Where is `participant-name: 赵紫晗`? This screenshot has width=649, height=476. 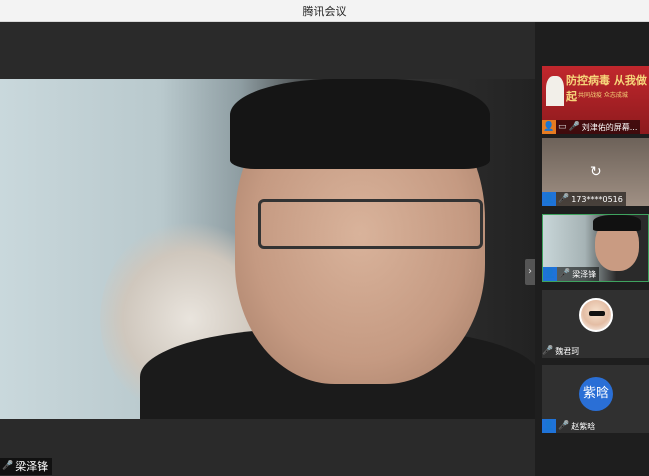
participant-name: 赵紫晗 is located at coordinates (583, 426).